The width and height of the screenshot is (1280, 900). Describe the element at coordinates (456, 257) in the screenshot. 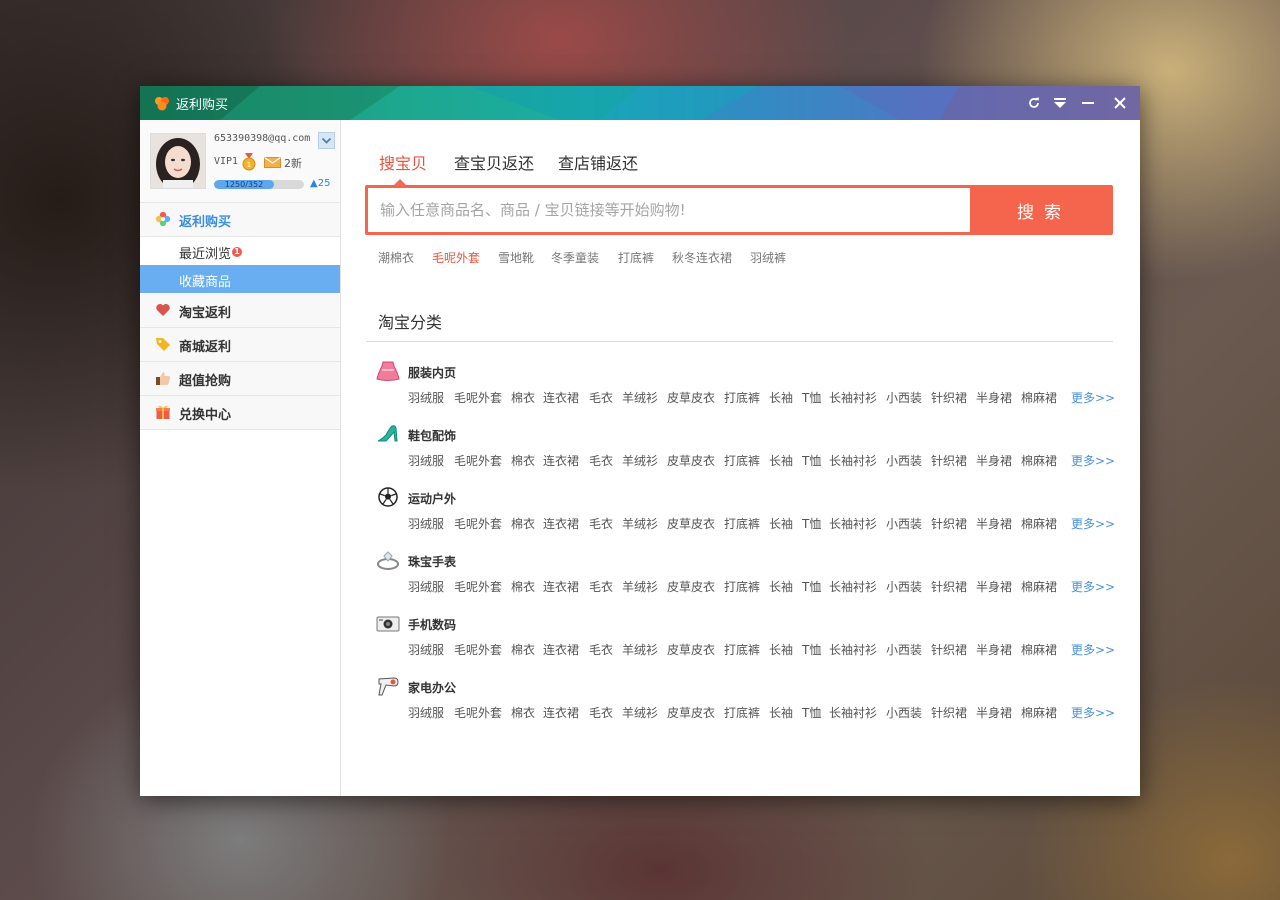

I see `hot-keyword: 毛呢外套` at that location.